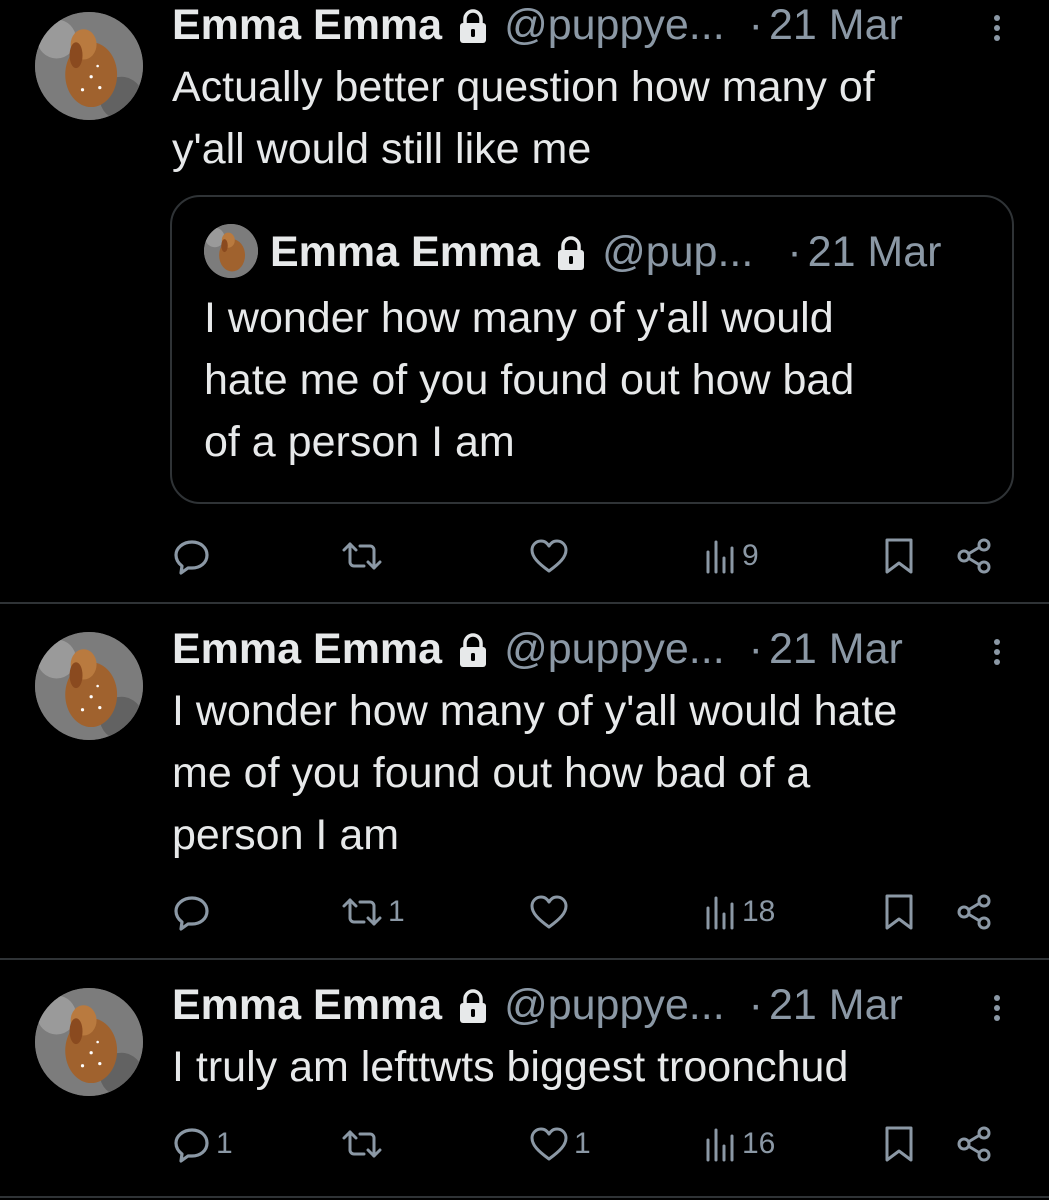 Image resolution: width=1049 pixels, height=1200 pixels. I want to click on retweet-count: 1, so click(396, 911).